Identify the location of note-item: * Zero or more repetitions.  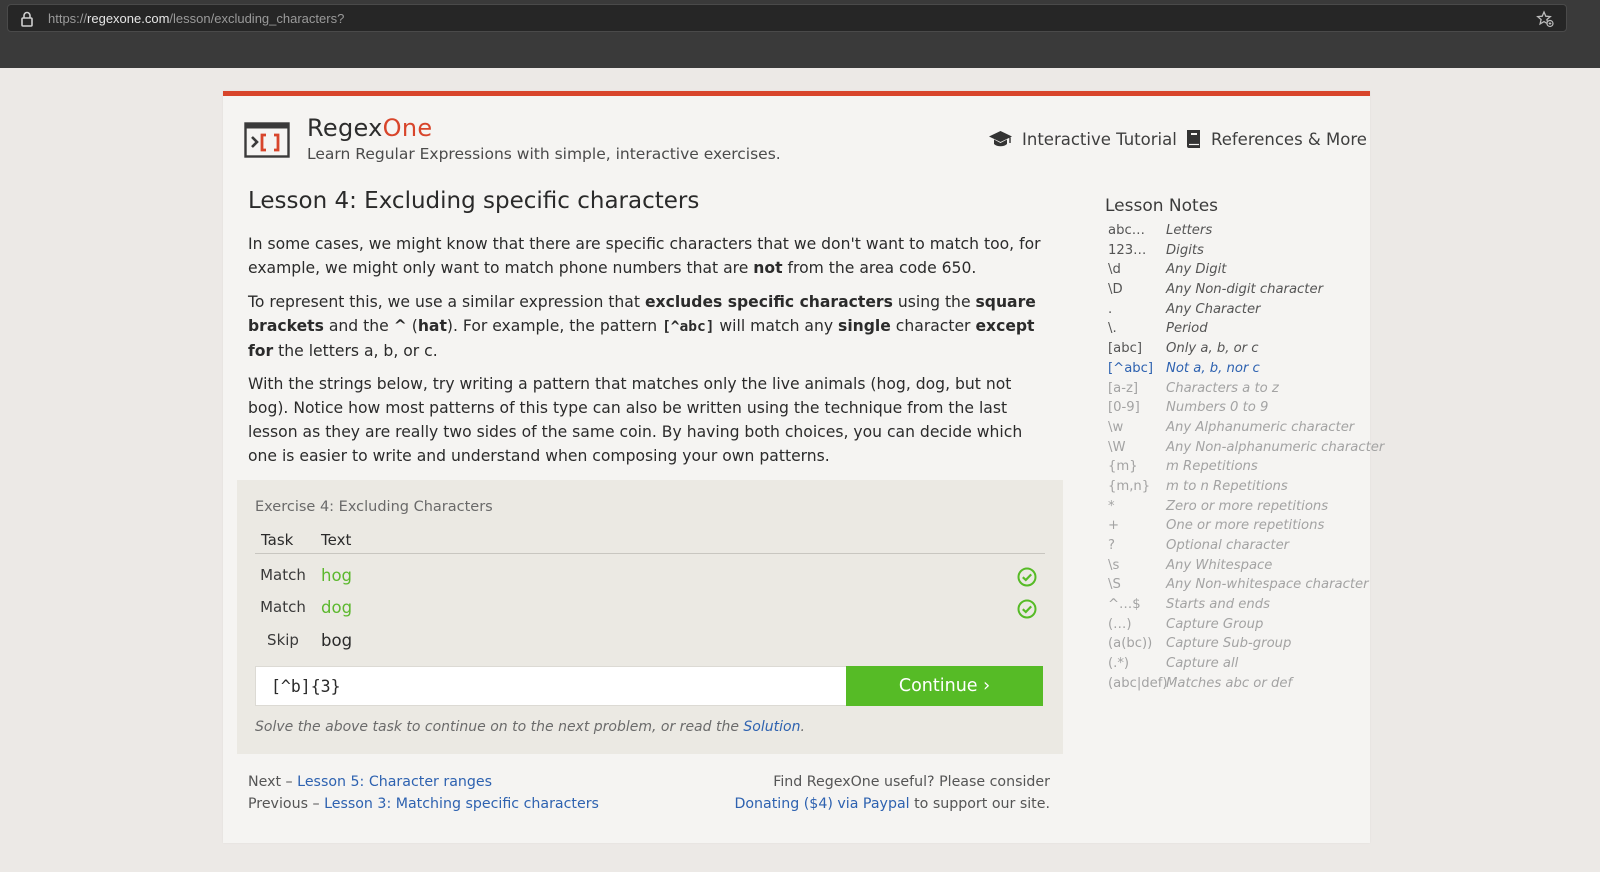
(1239, 508).